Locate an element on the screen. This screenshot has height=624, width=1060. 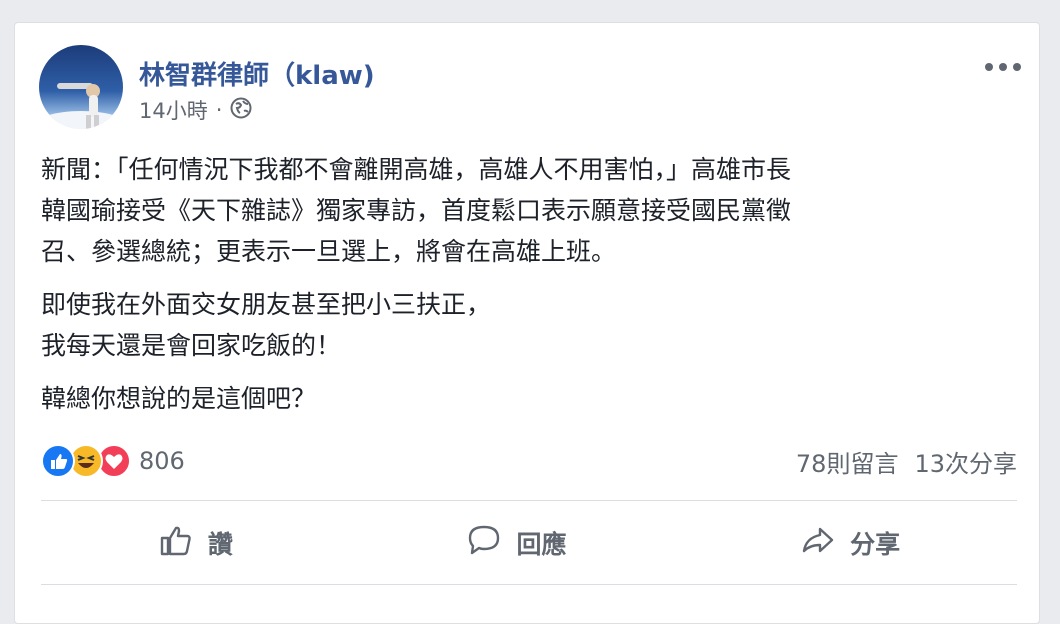
share-count: 13次分享 is located at coordinates (965, 461).